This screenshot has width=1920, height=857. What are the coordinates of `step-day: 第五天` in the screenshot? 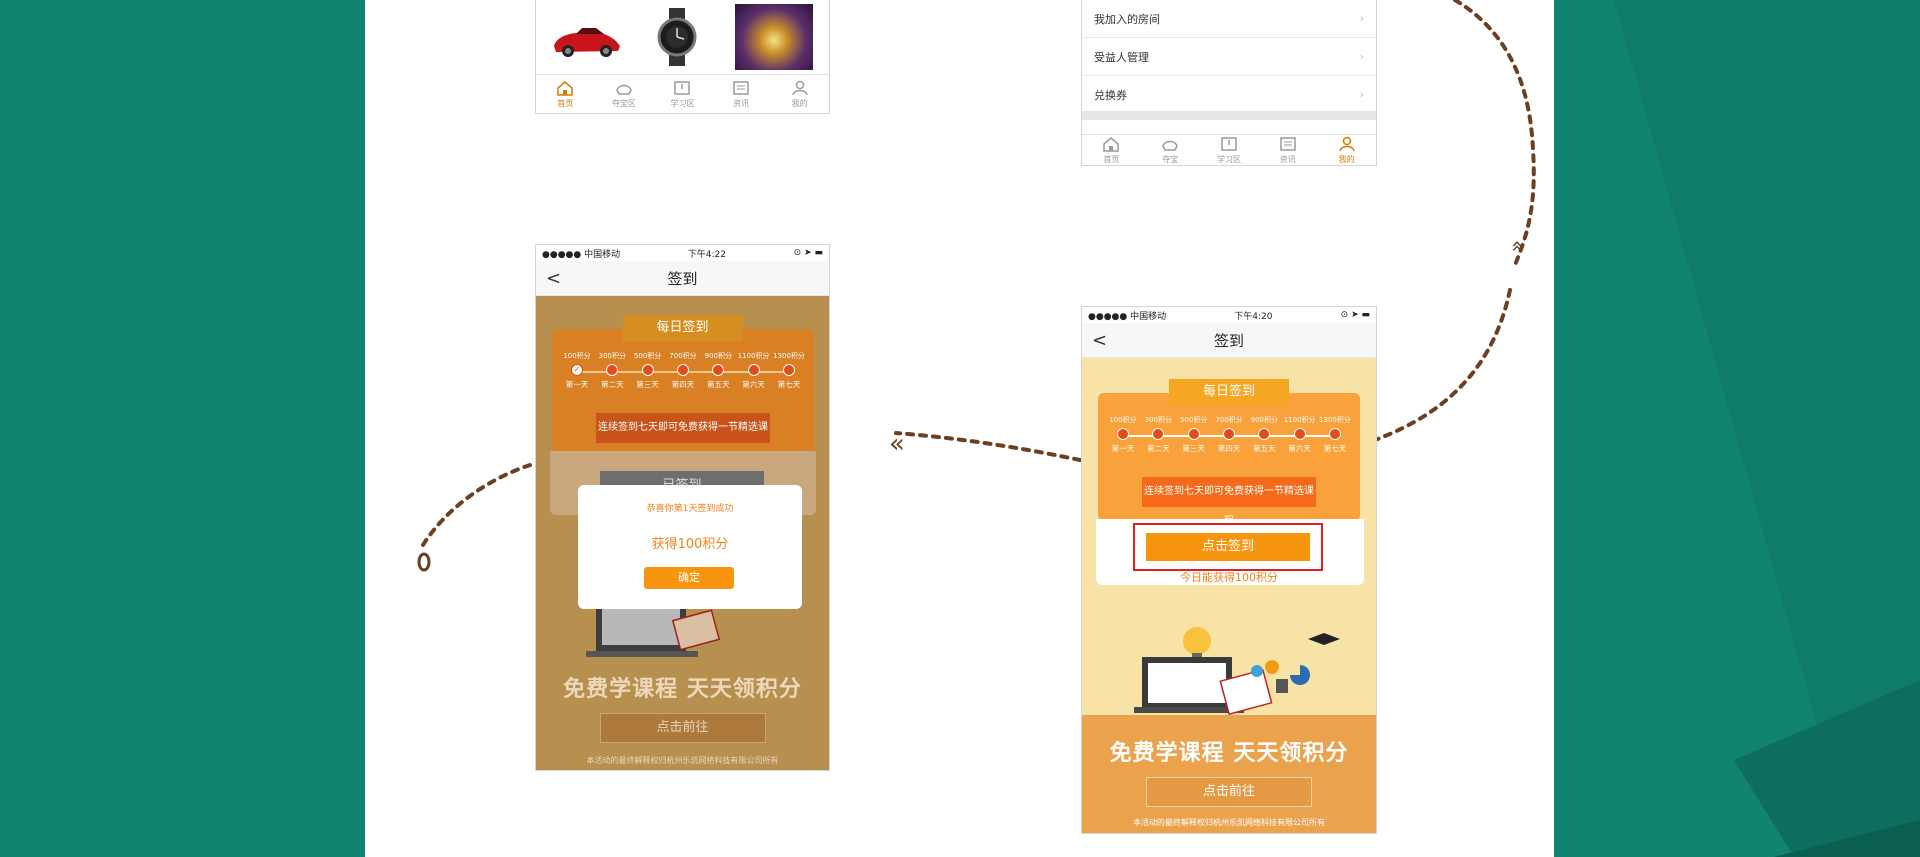 It's located at (1264, 448).